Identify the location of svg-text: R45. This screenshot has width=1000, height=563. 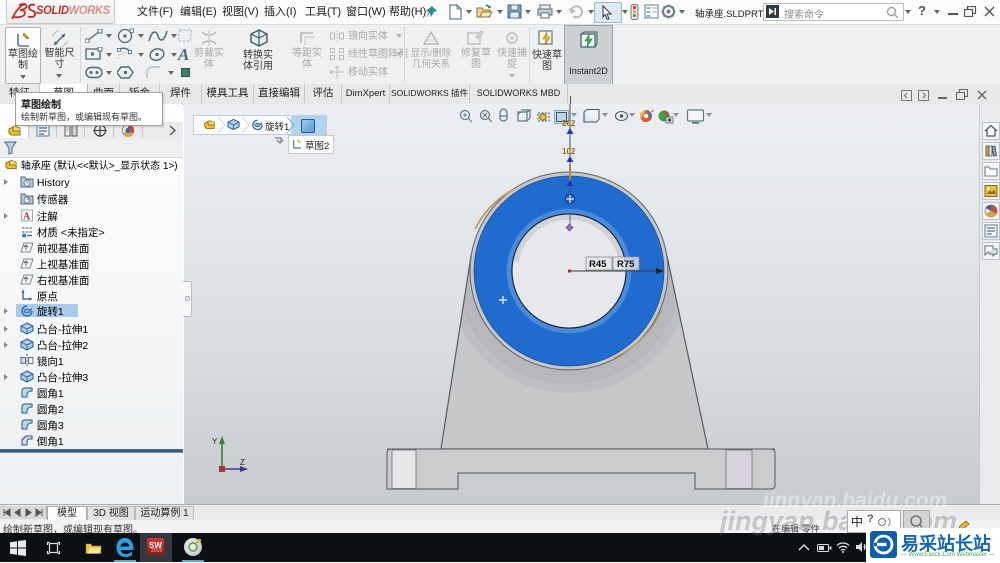
(598, 264).